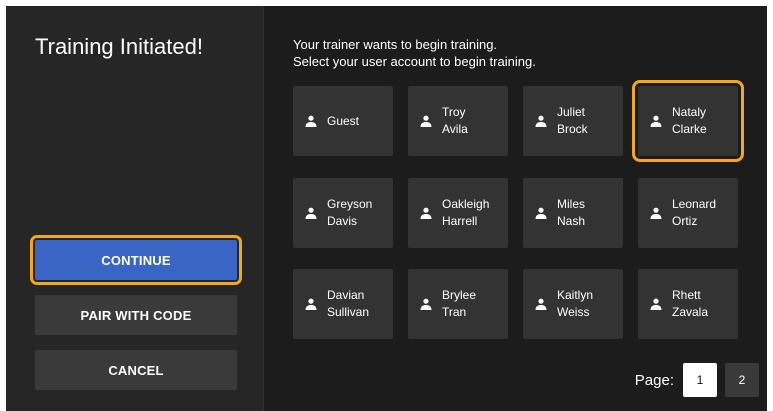 The width and height of the screenshot is (773, 411). Describe the element at coordinates (348, 303) in the screenshot. I see `user-name: Davian Sullivan` at that location.